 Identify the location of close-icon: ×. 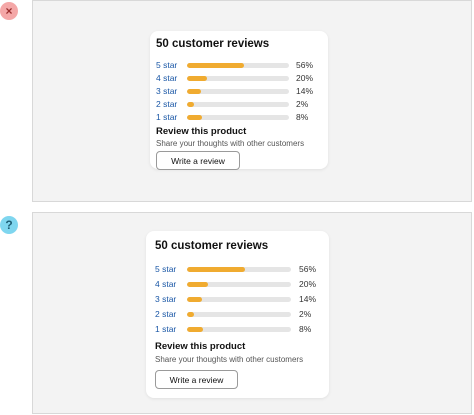
(9, 11).